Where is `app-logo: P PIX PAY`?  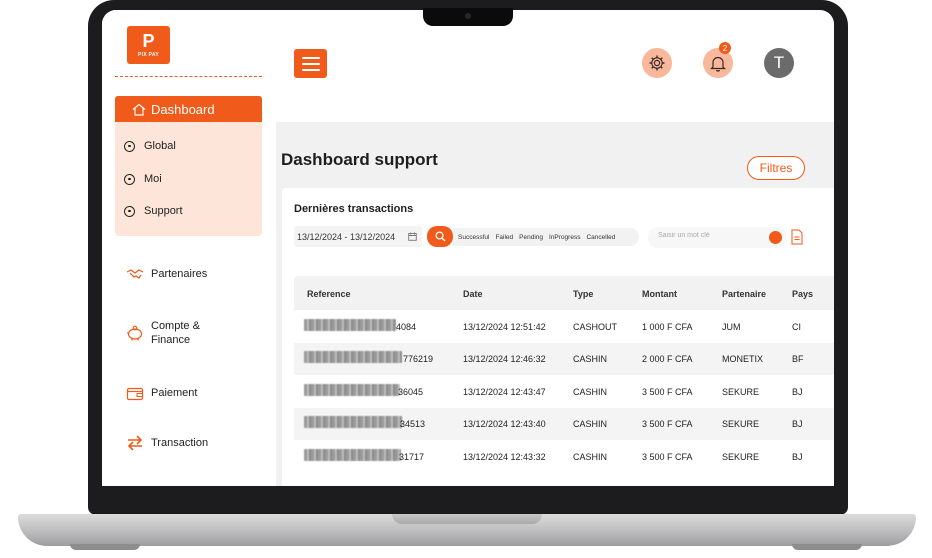
app-logo: P PIX PAY is located at coordinates (148, 45).